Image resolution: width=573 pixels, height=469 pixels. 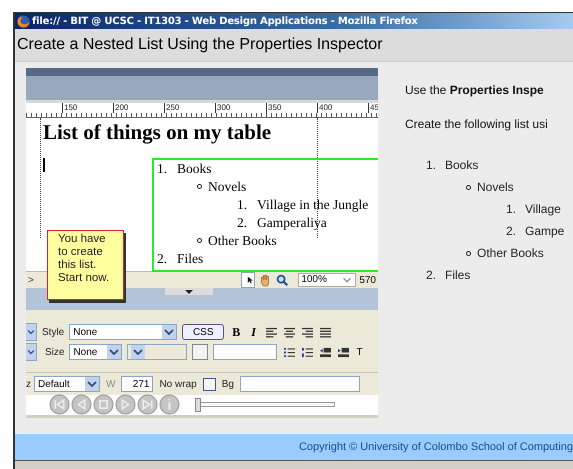 I want to click on slider, so click(x=265, y=405).